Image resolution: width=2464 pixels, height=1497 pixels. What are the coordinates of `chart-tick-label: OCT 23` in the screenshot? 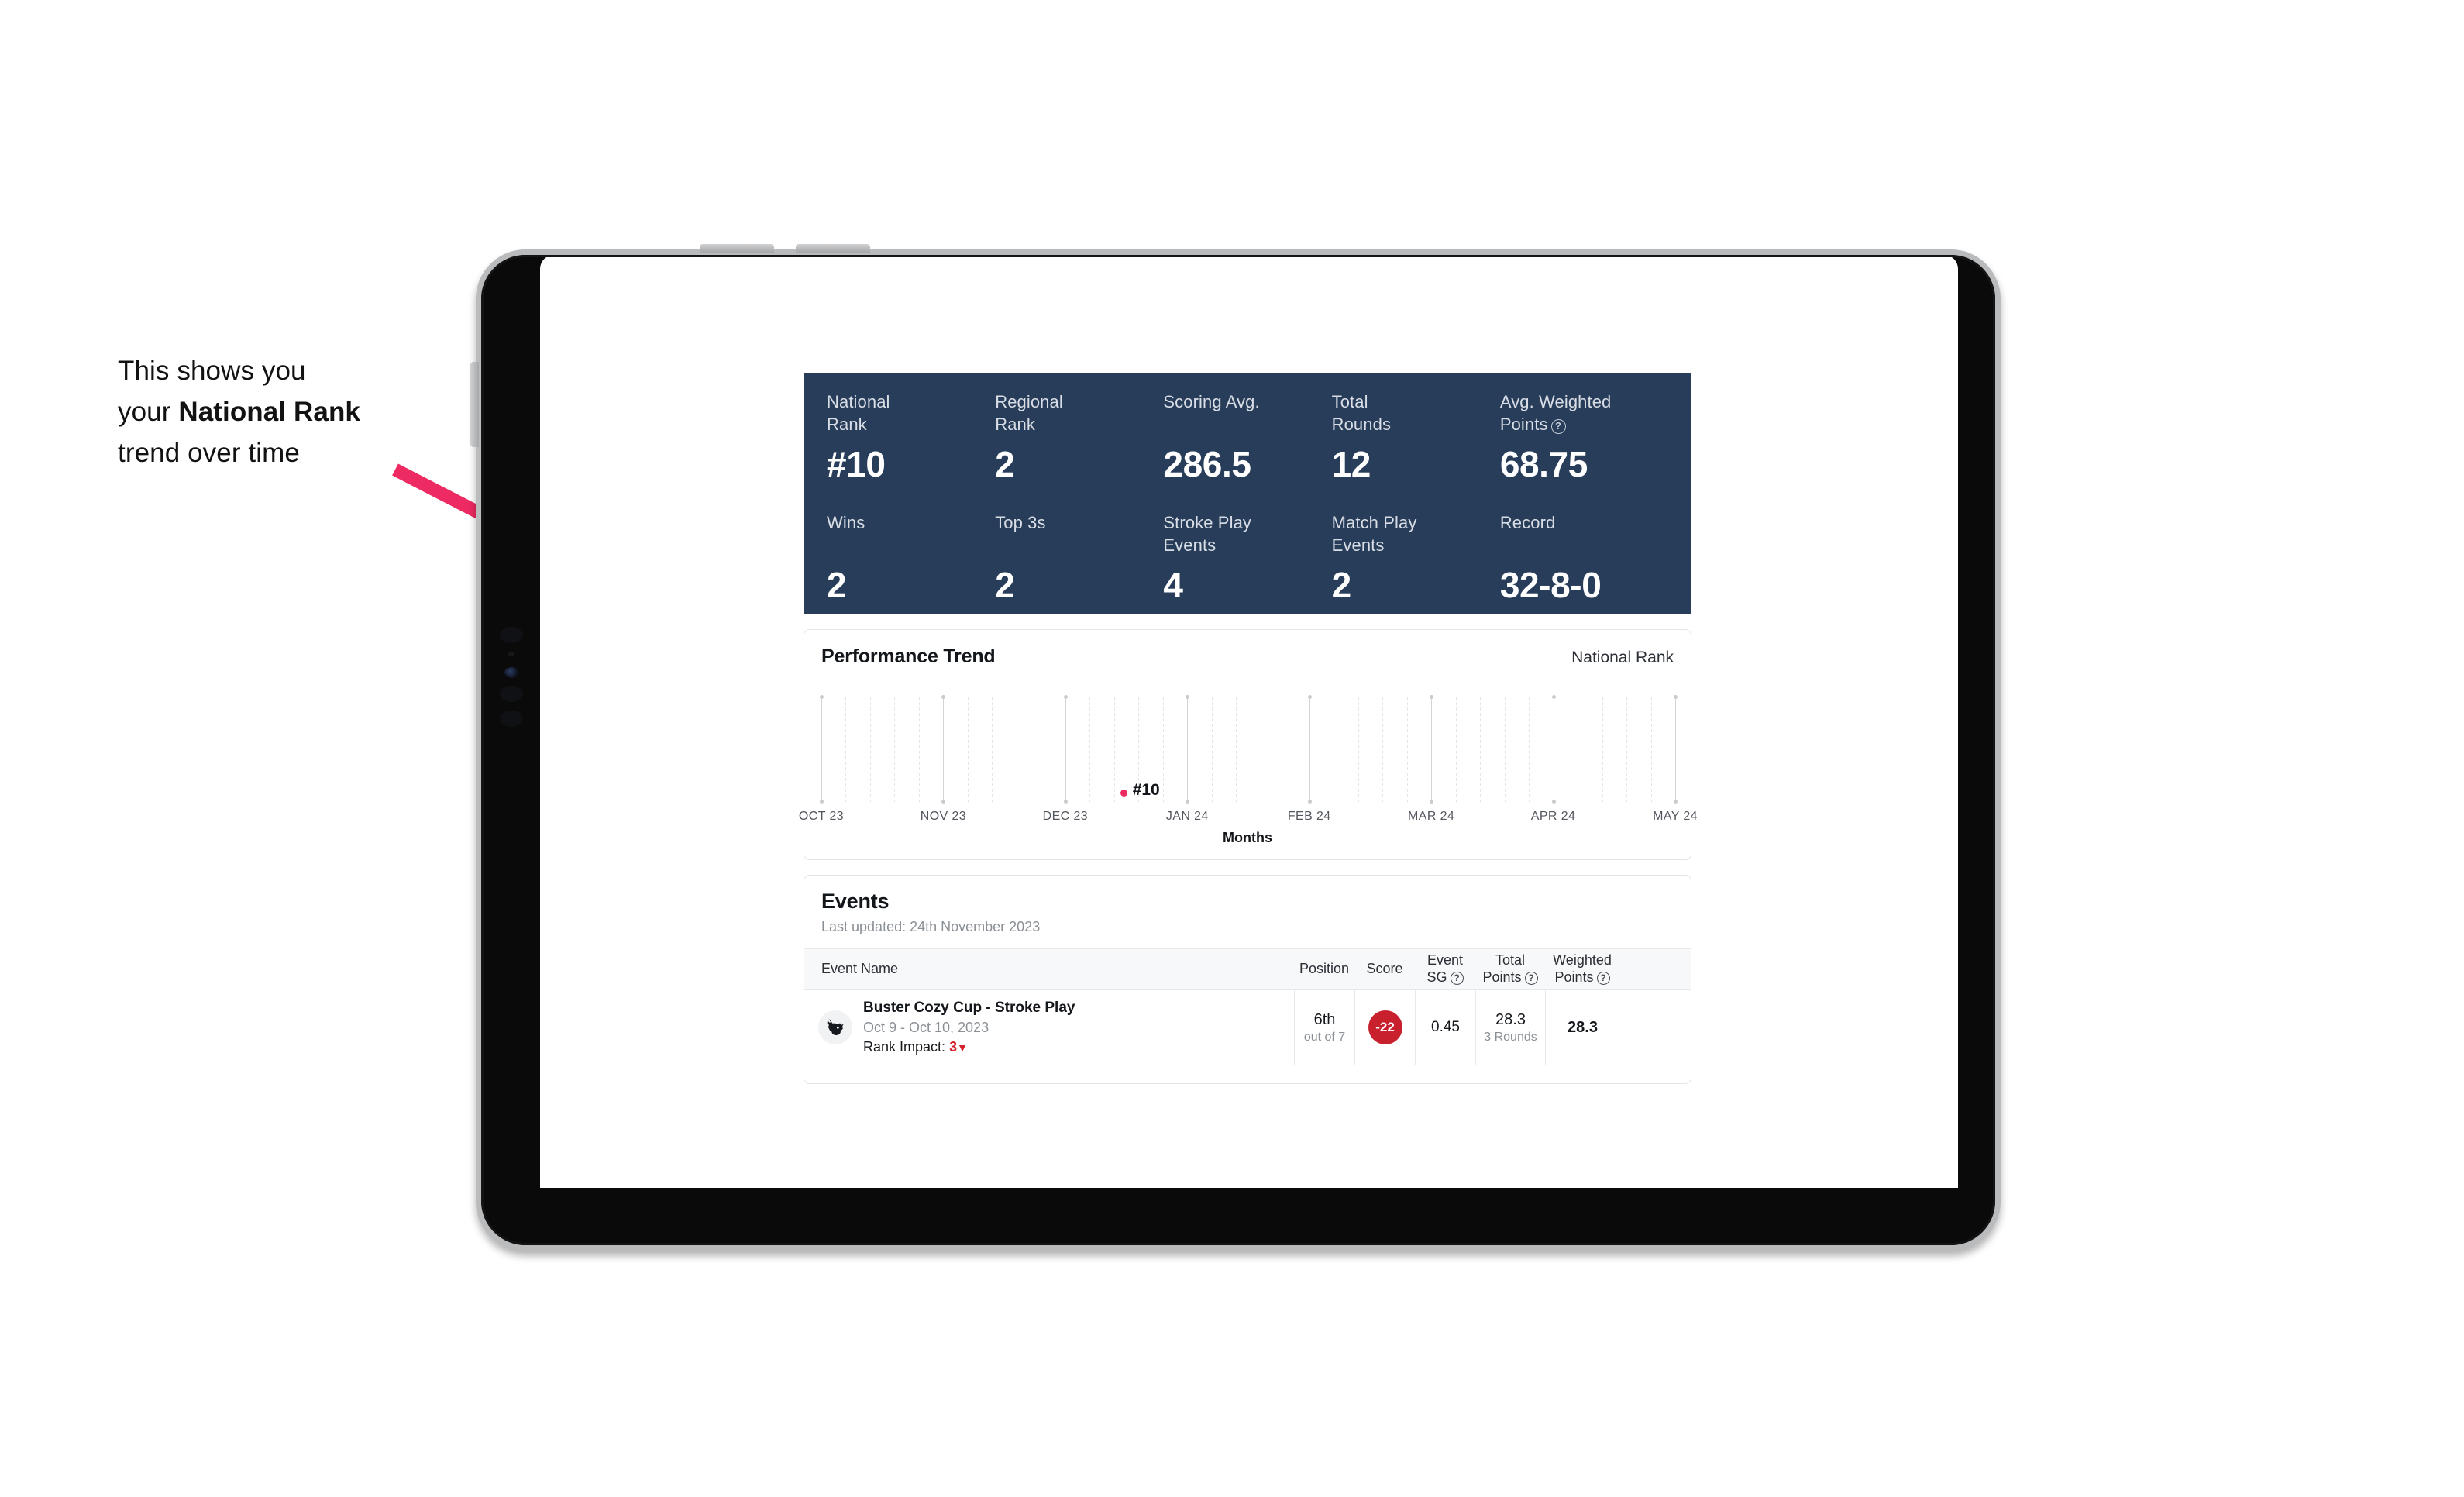 It's located at (821, 817).